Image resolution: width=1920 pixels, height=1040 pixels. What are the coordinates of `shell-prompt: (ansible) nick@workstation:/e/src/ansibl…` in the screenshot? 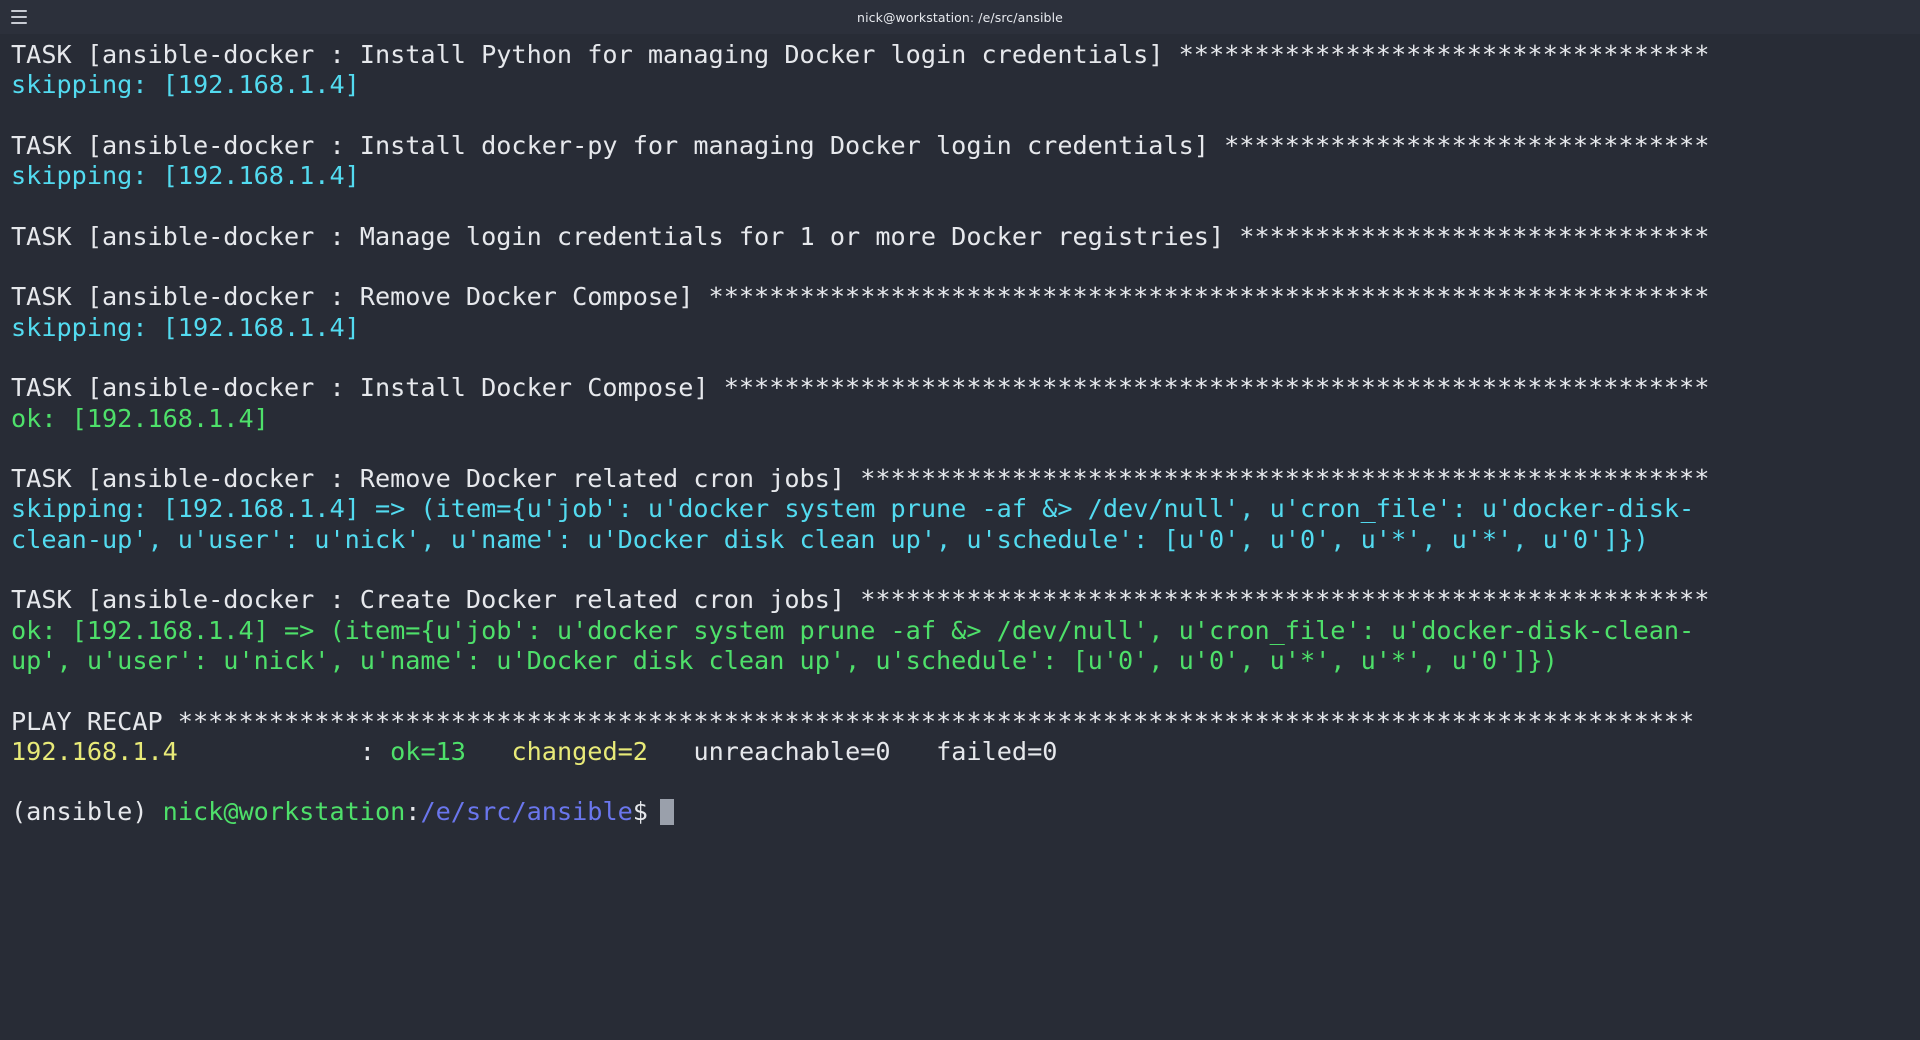 It's located at (965, 813).